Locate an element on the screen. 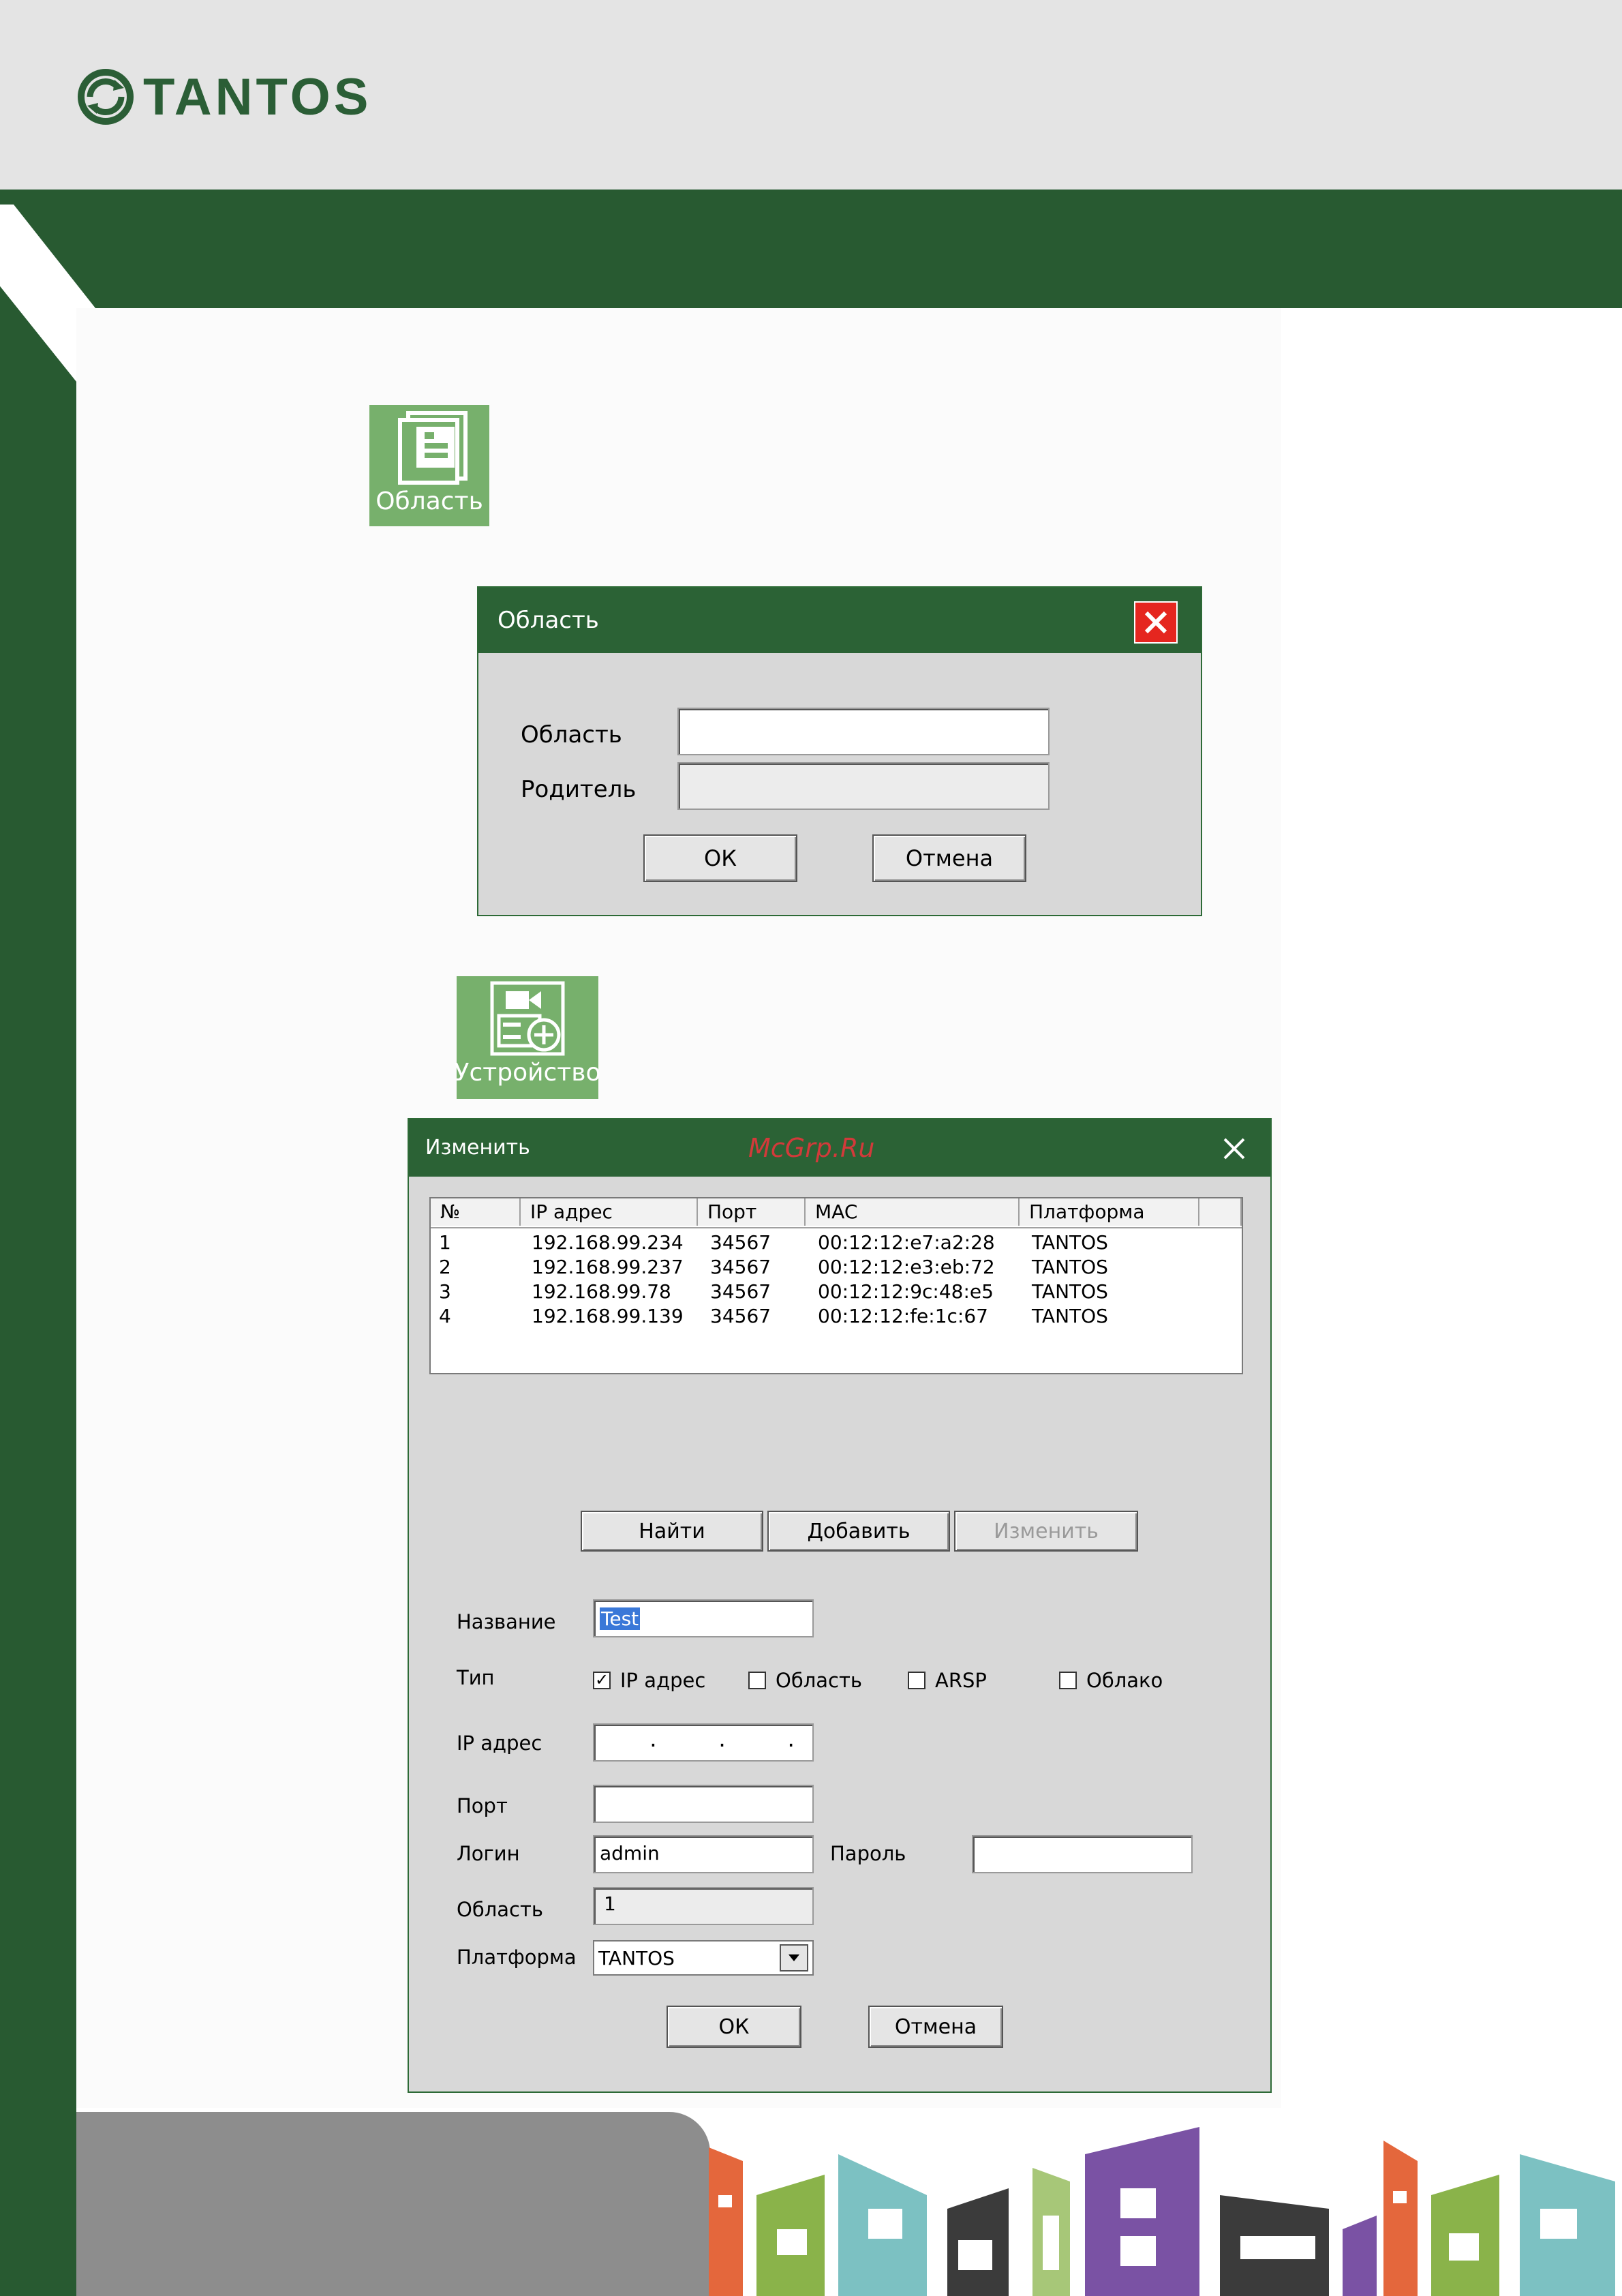  row-number: 2 is located at coordinates (445, 1267).